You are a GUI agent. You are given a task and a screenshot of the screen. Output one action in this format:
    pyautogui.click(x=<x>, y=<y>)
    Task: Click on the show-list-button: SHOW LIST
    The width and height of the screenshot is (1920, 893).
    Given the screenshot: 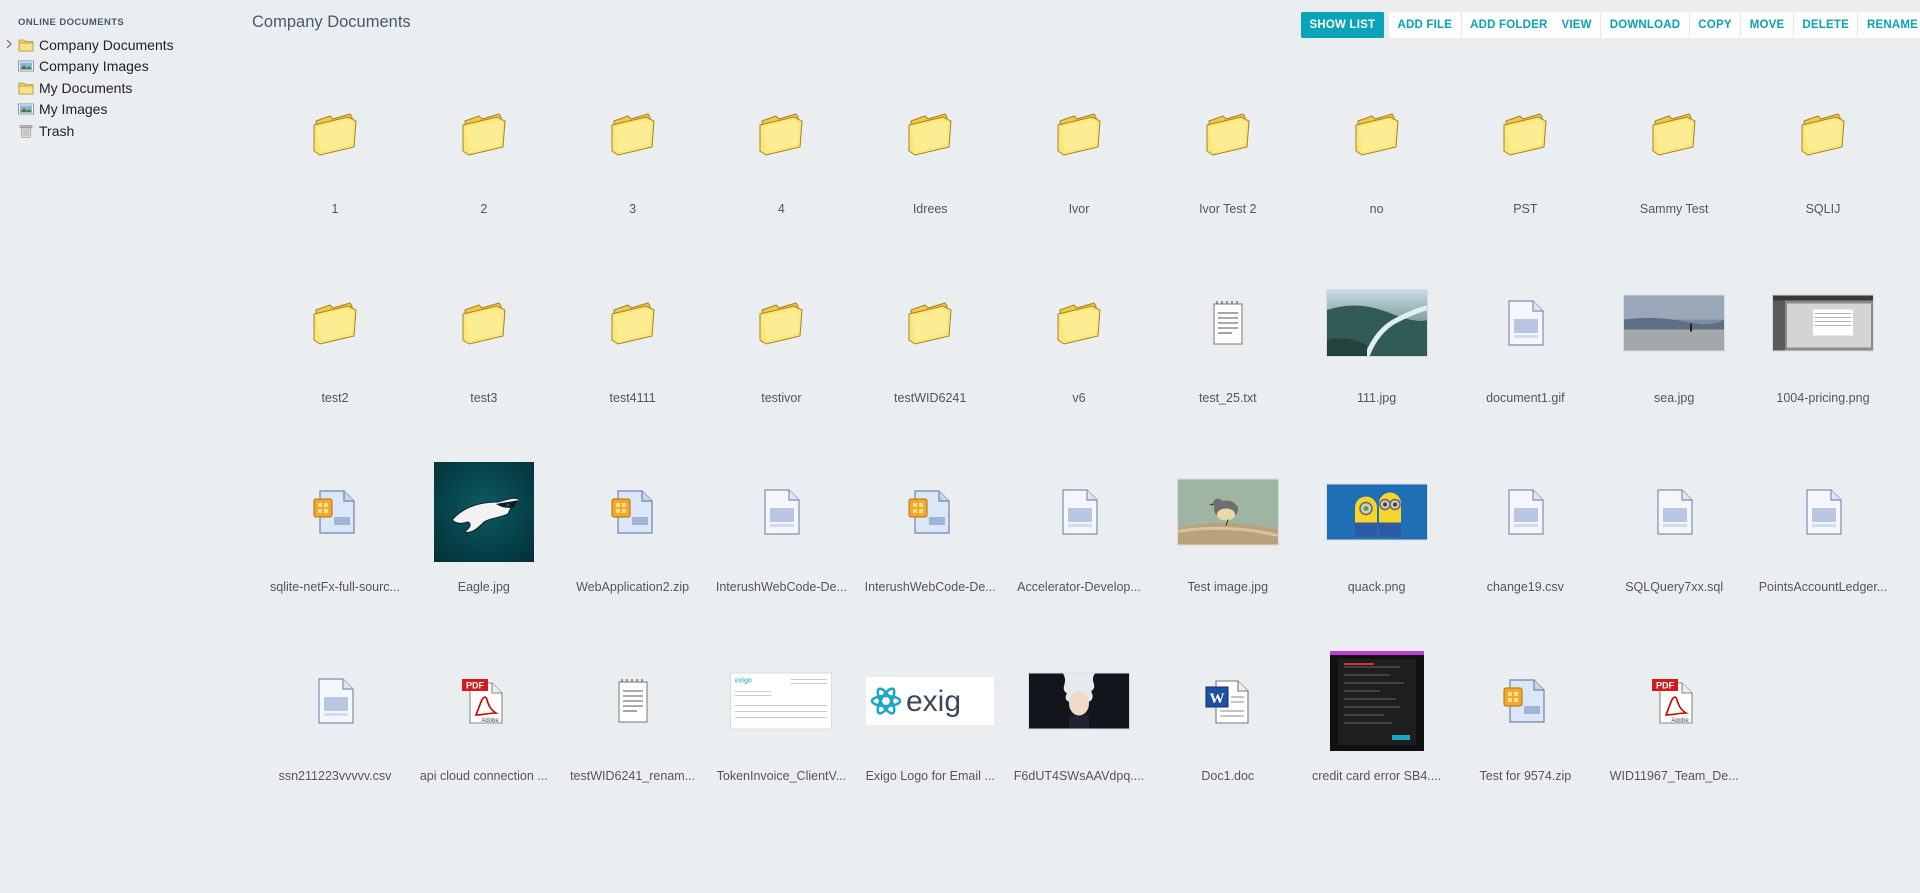 What is the action you would take?
    pyautogui.click(x=1343, y=25)
    